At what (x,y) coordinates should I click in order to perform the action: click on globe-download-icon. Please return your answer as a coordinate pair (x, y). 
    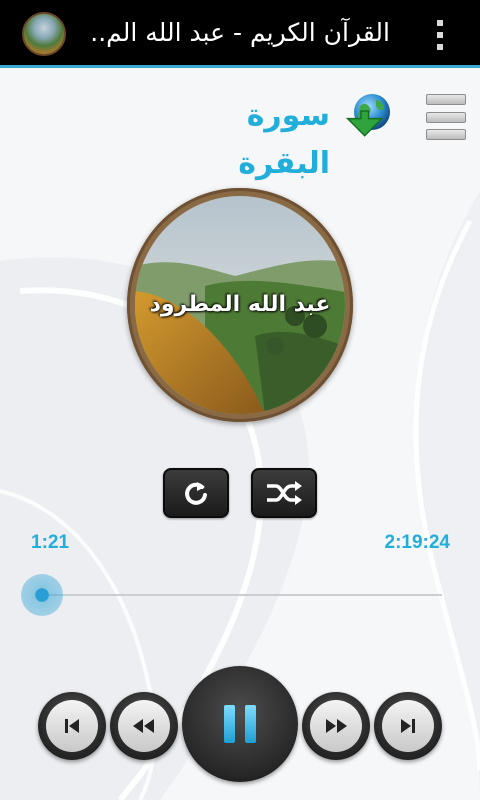
    Looking at the image, I should click on (370, 116).